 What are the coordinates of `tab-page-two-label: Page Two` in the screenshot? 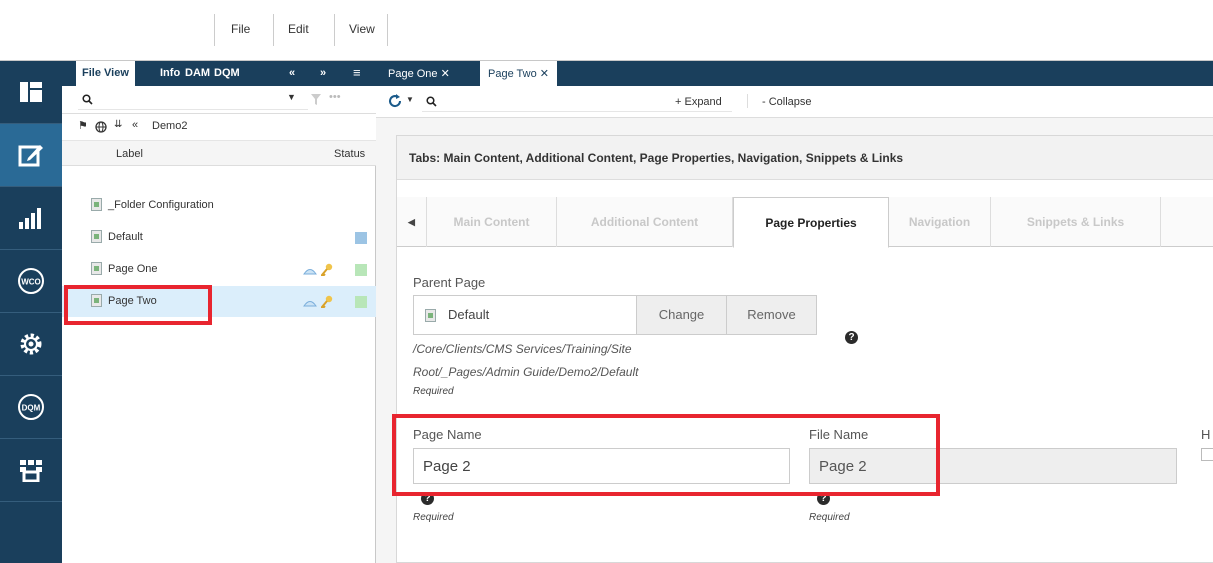 It's located at (512, 74).